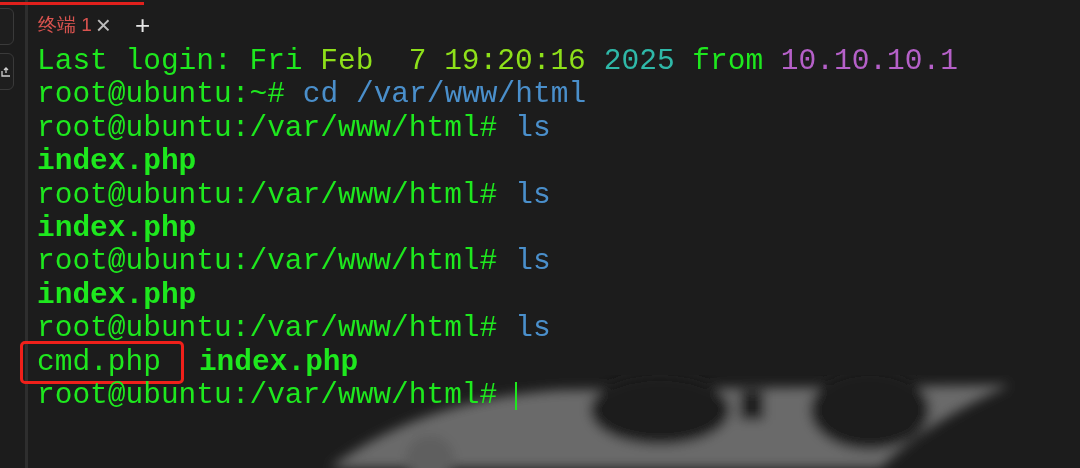 This screenshot has height=468, width=1080. I want to click on terminal-tab: 终端 1, so click(65, 25).